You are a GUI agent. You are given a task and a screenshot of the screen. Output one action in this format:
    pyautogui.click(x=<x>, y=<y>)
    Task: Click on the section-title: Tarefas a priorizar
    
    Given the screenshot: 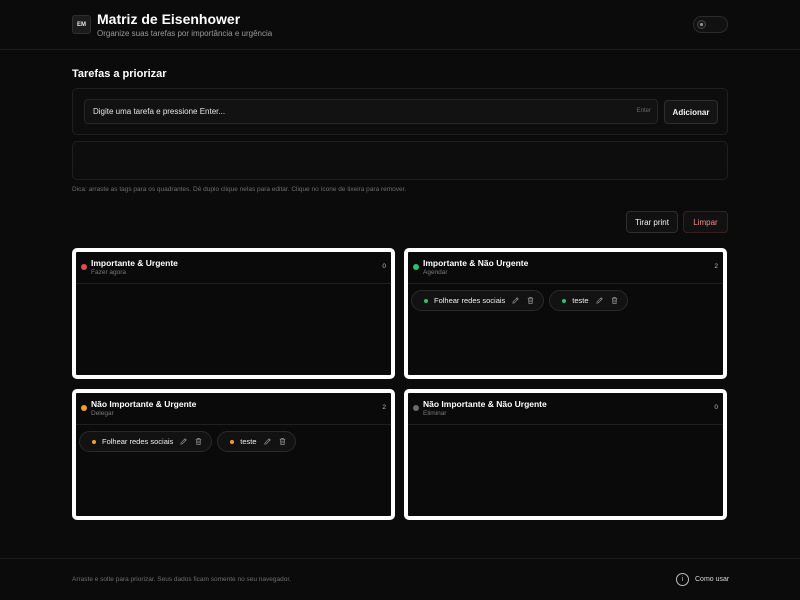 What is the action you would take?
    pyautogui.click(x=119, y=74)
    